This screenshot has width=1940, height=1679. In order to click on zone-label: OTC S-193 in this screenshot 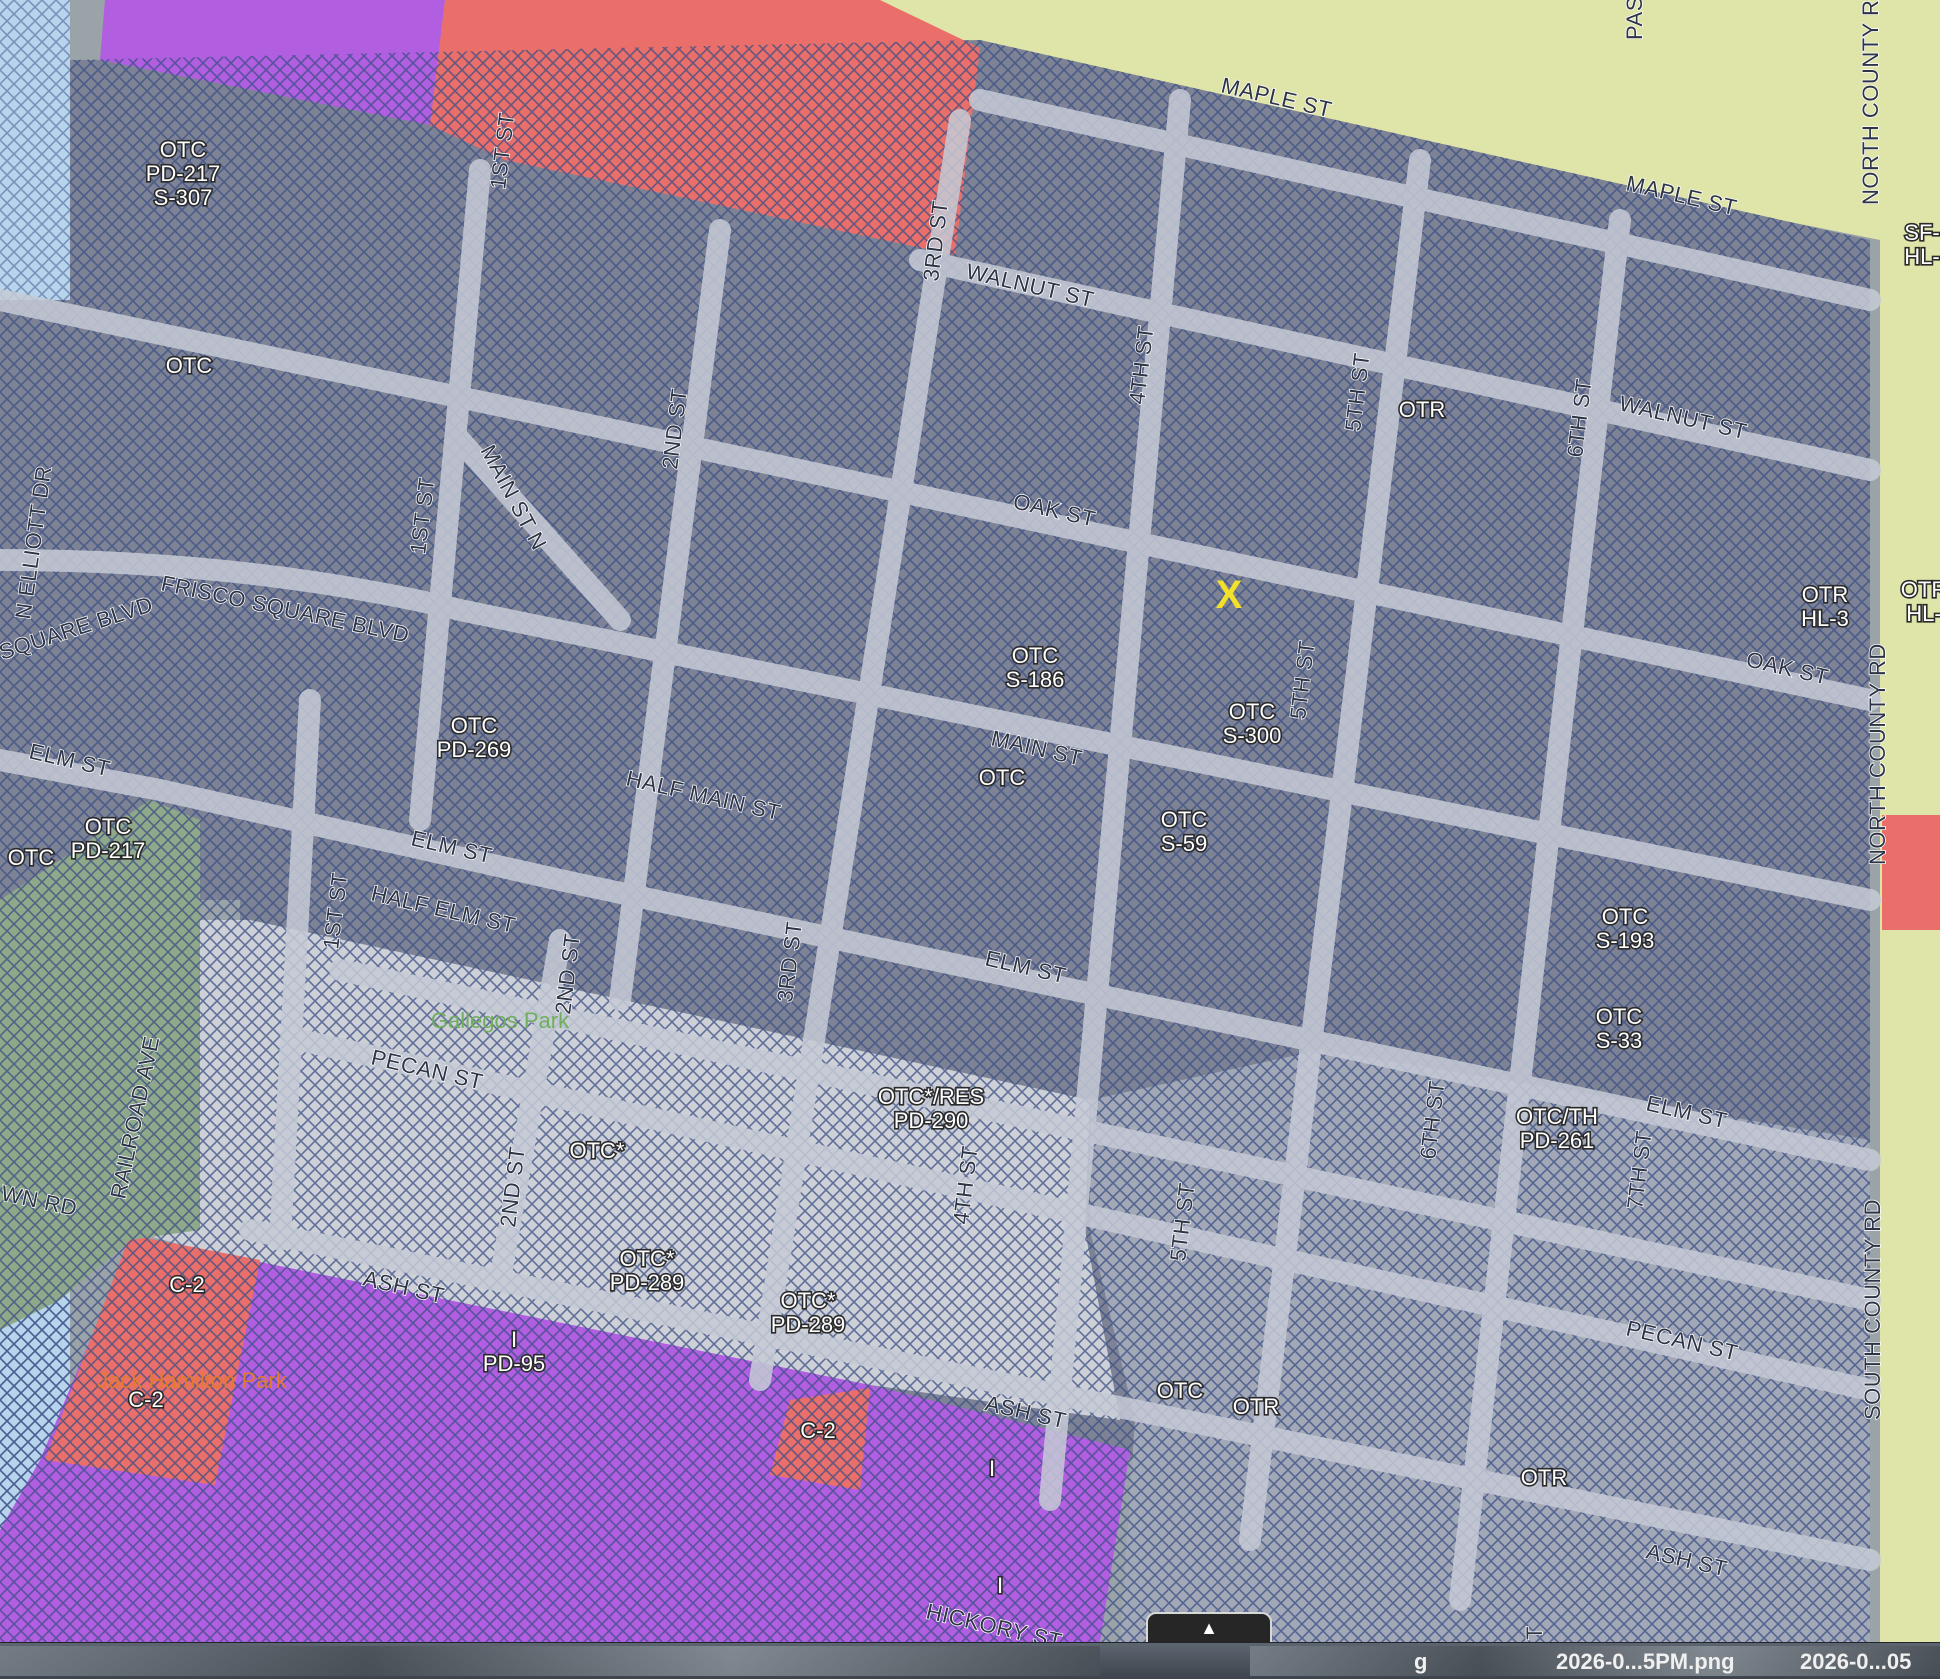, I will do `click(1625, 928)`.